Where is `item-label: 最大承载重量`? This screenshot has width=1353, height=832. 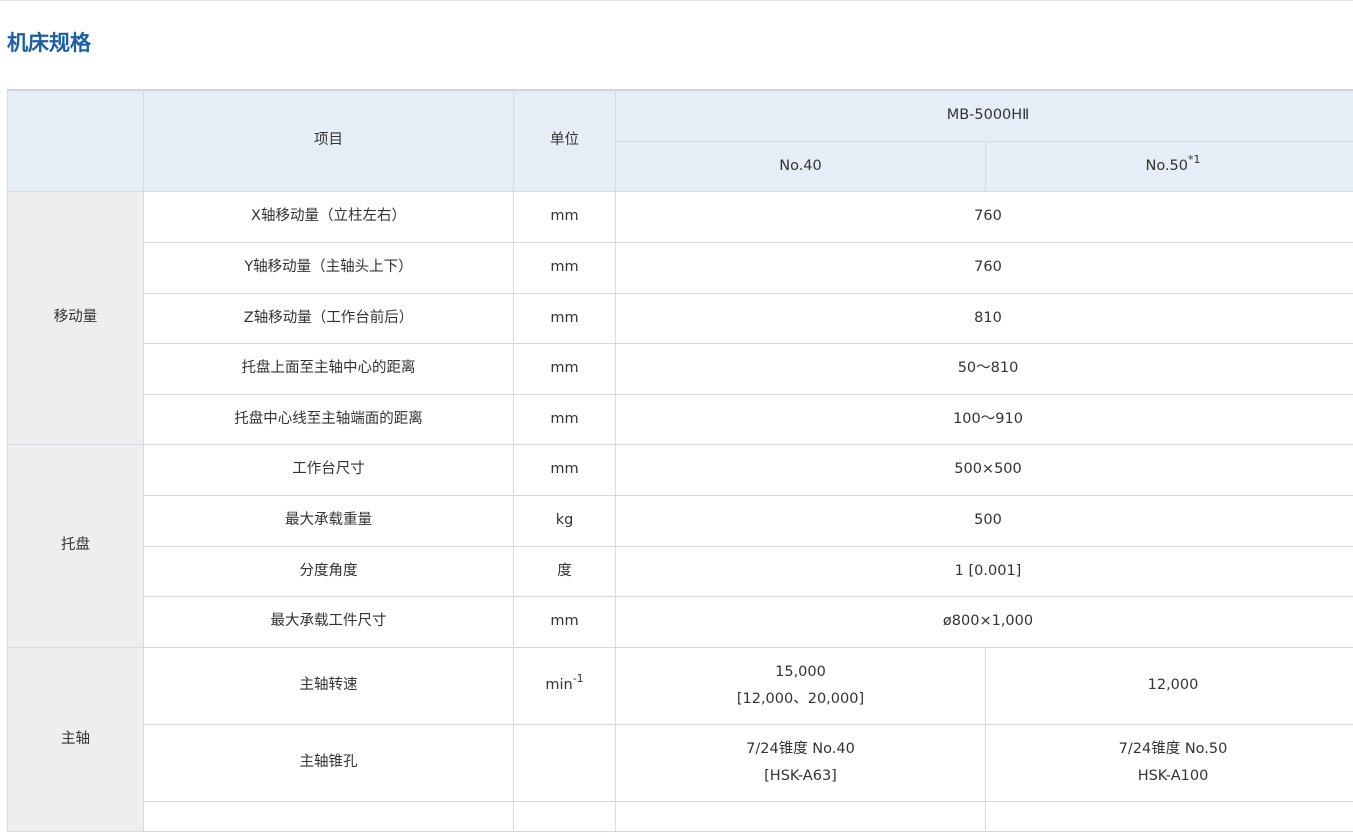
item-label: 最大承载重量 is located at coordinates (329, 520).